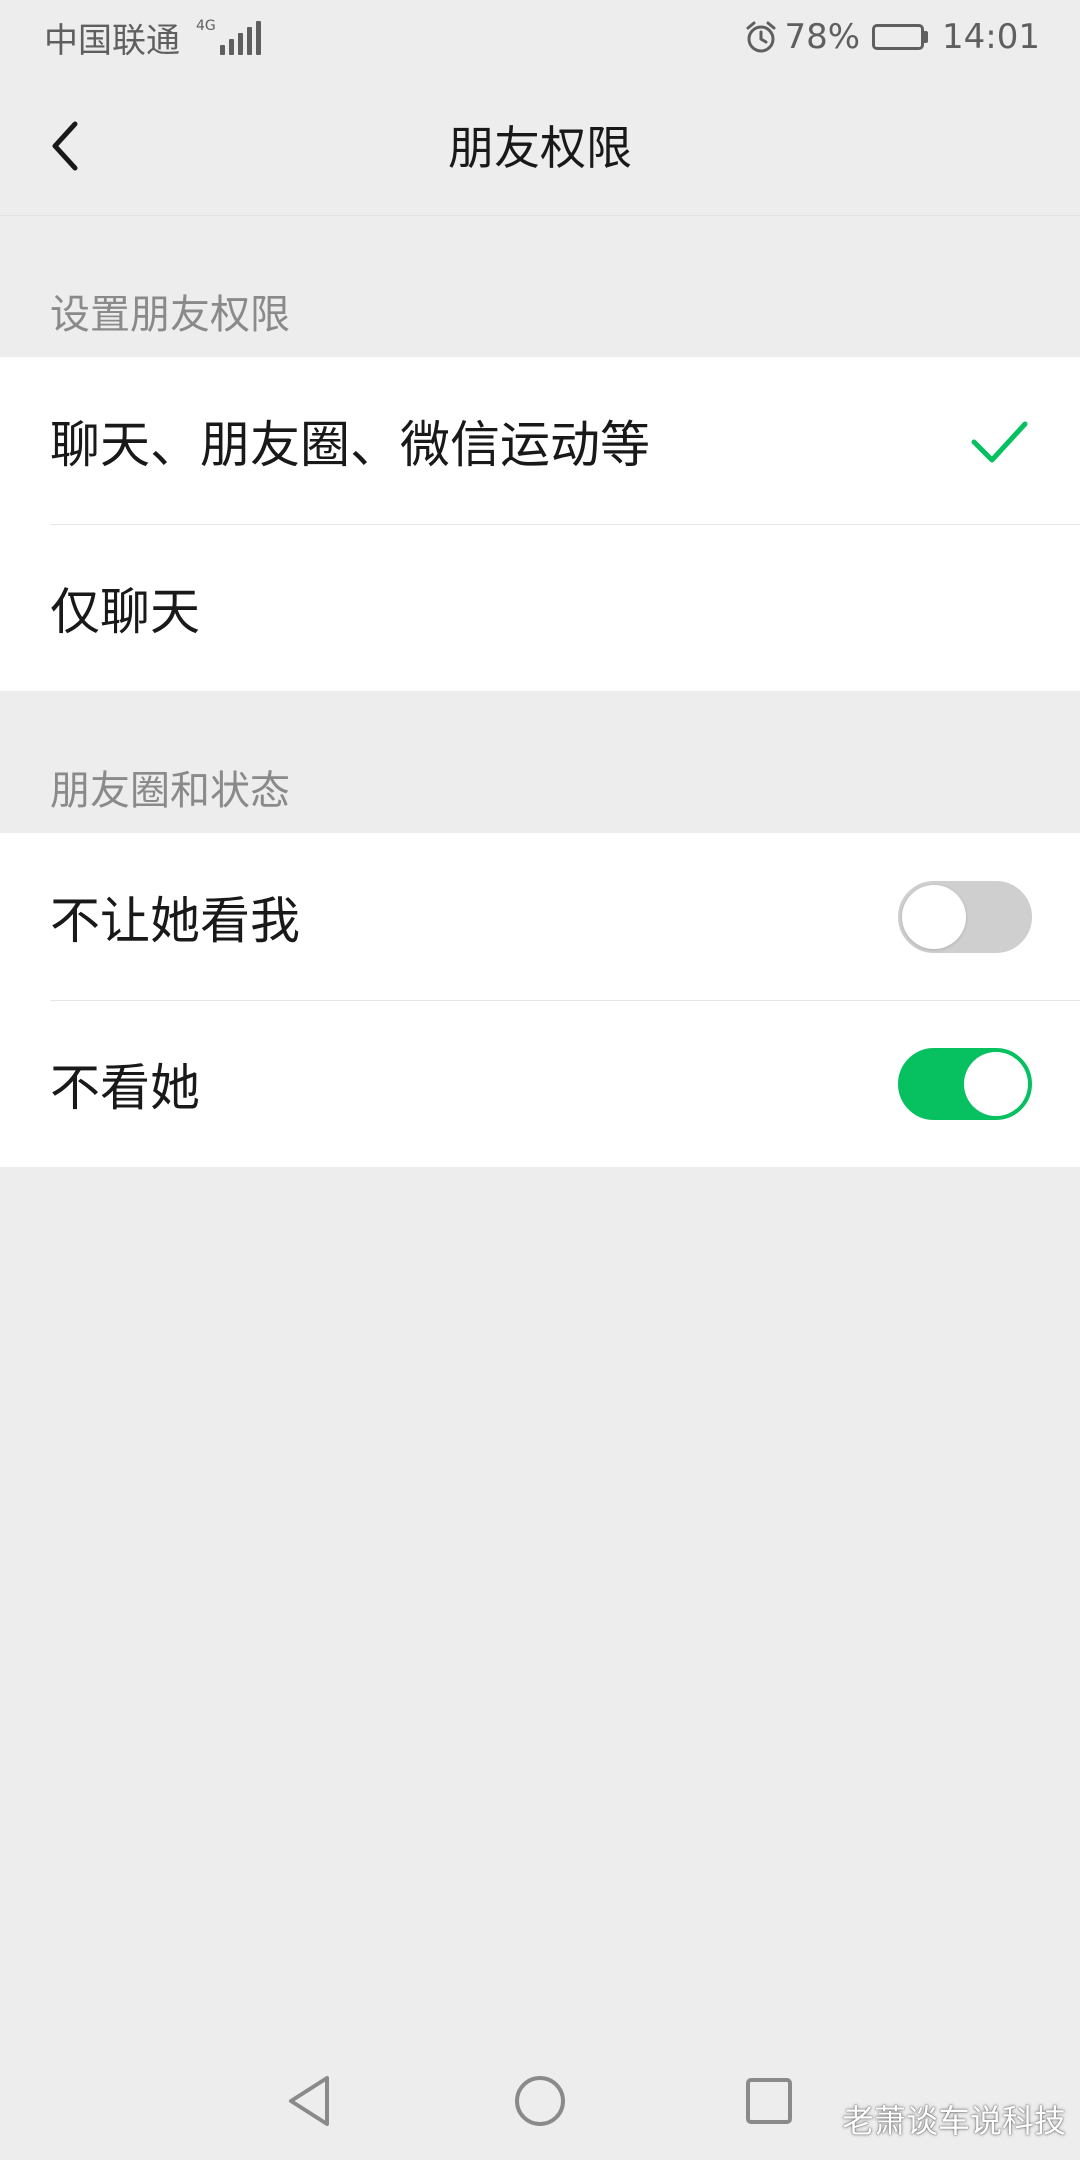  Describe the element at coordinates (206, 26) in the screenshot. I see `network-type: 4G` at that location.